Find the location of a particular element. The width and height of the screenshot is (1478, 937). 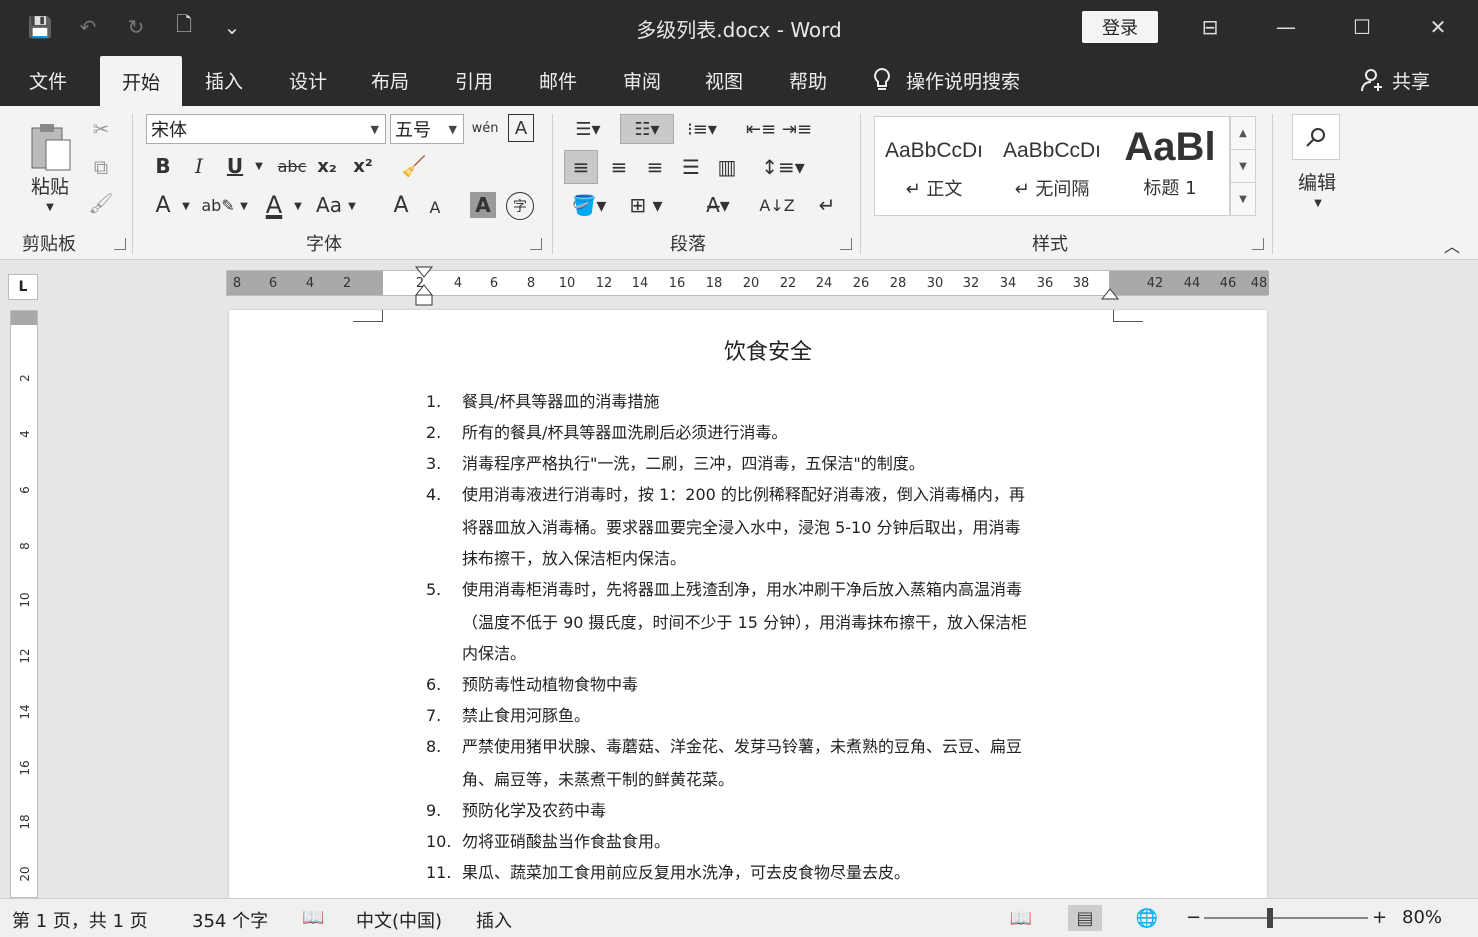

underline-button: U is located at coordinates (235, 166).